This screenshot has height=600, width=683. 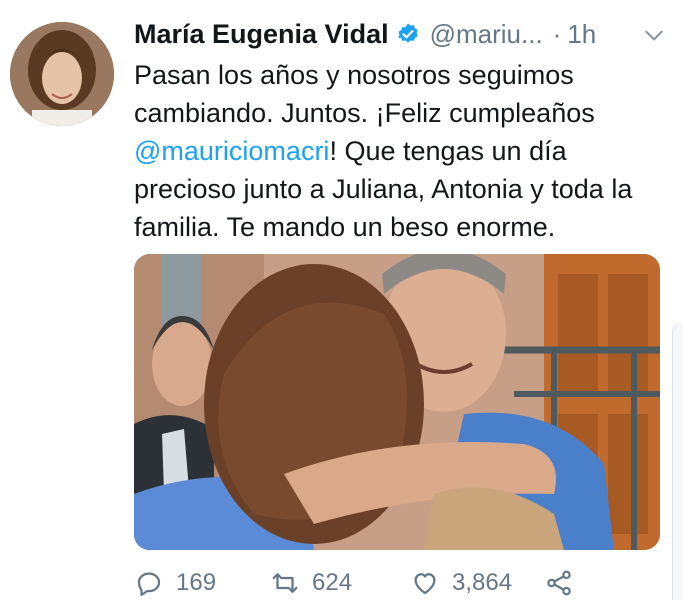 I want to click on share-icon, so click(x=559, y=583).